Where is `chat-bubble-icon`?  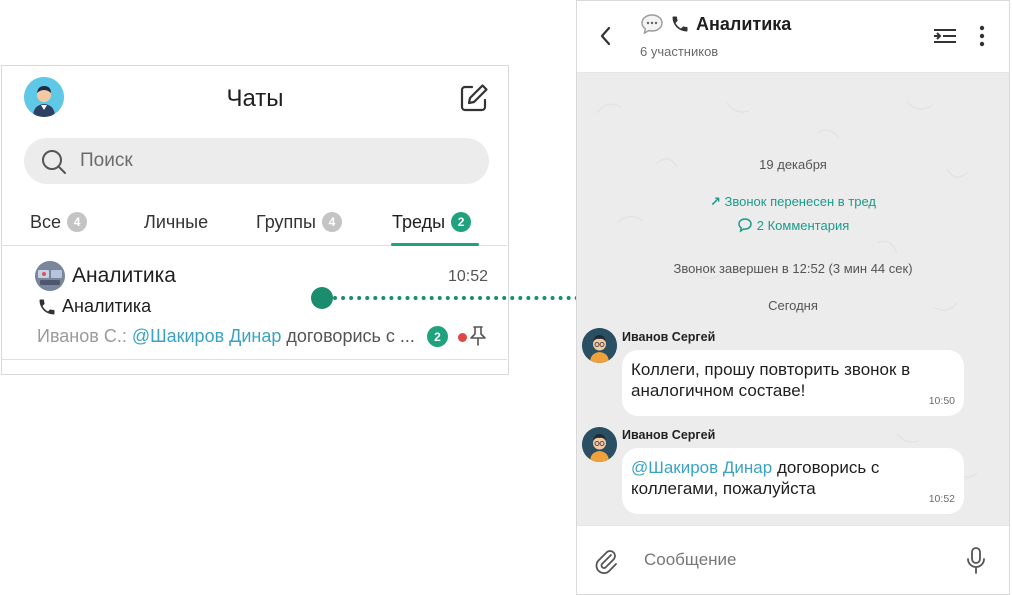
chat-bubble-icon is located at coordinates (652, 24).